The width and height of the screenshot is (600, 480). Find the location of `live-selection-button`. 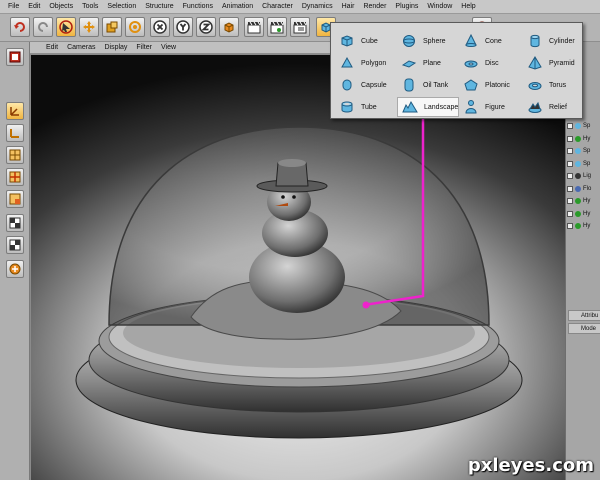

live-selection-button is located at coordinates (66, 27).